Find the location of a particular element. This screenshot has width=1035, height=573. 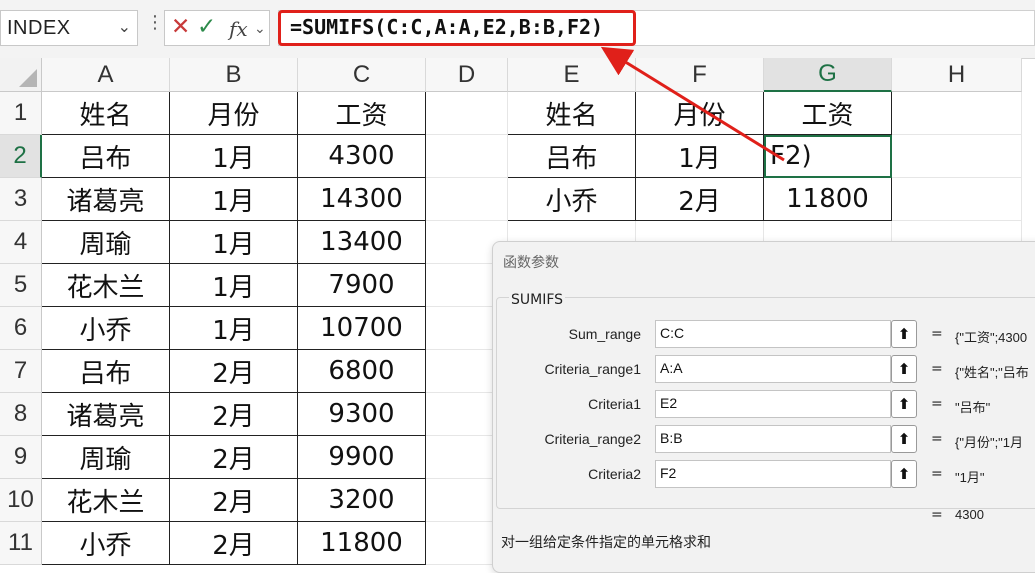

cell-c8: 9300 is located at coordinates (362, 414).